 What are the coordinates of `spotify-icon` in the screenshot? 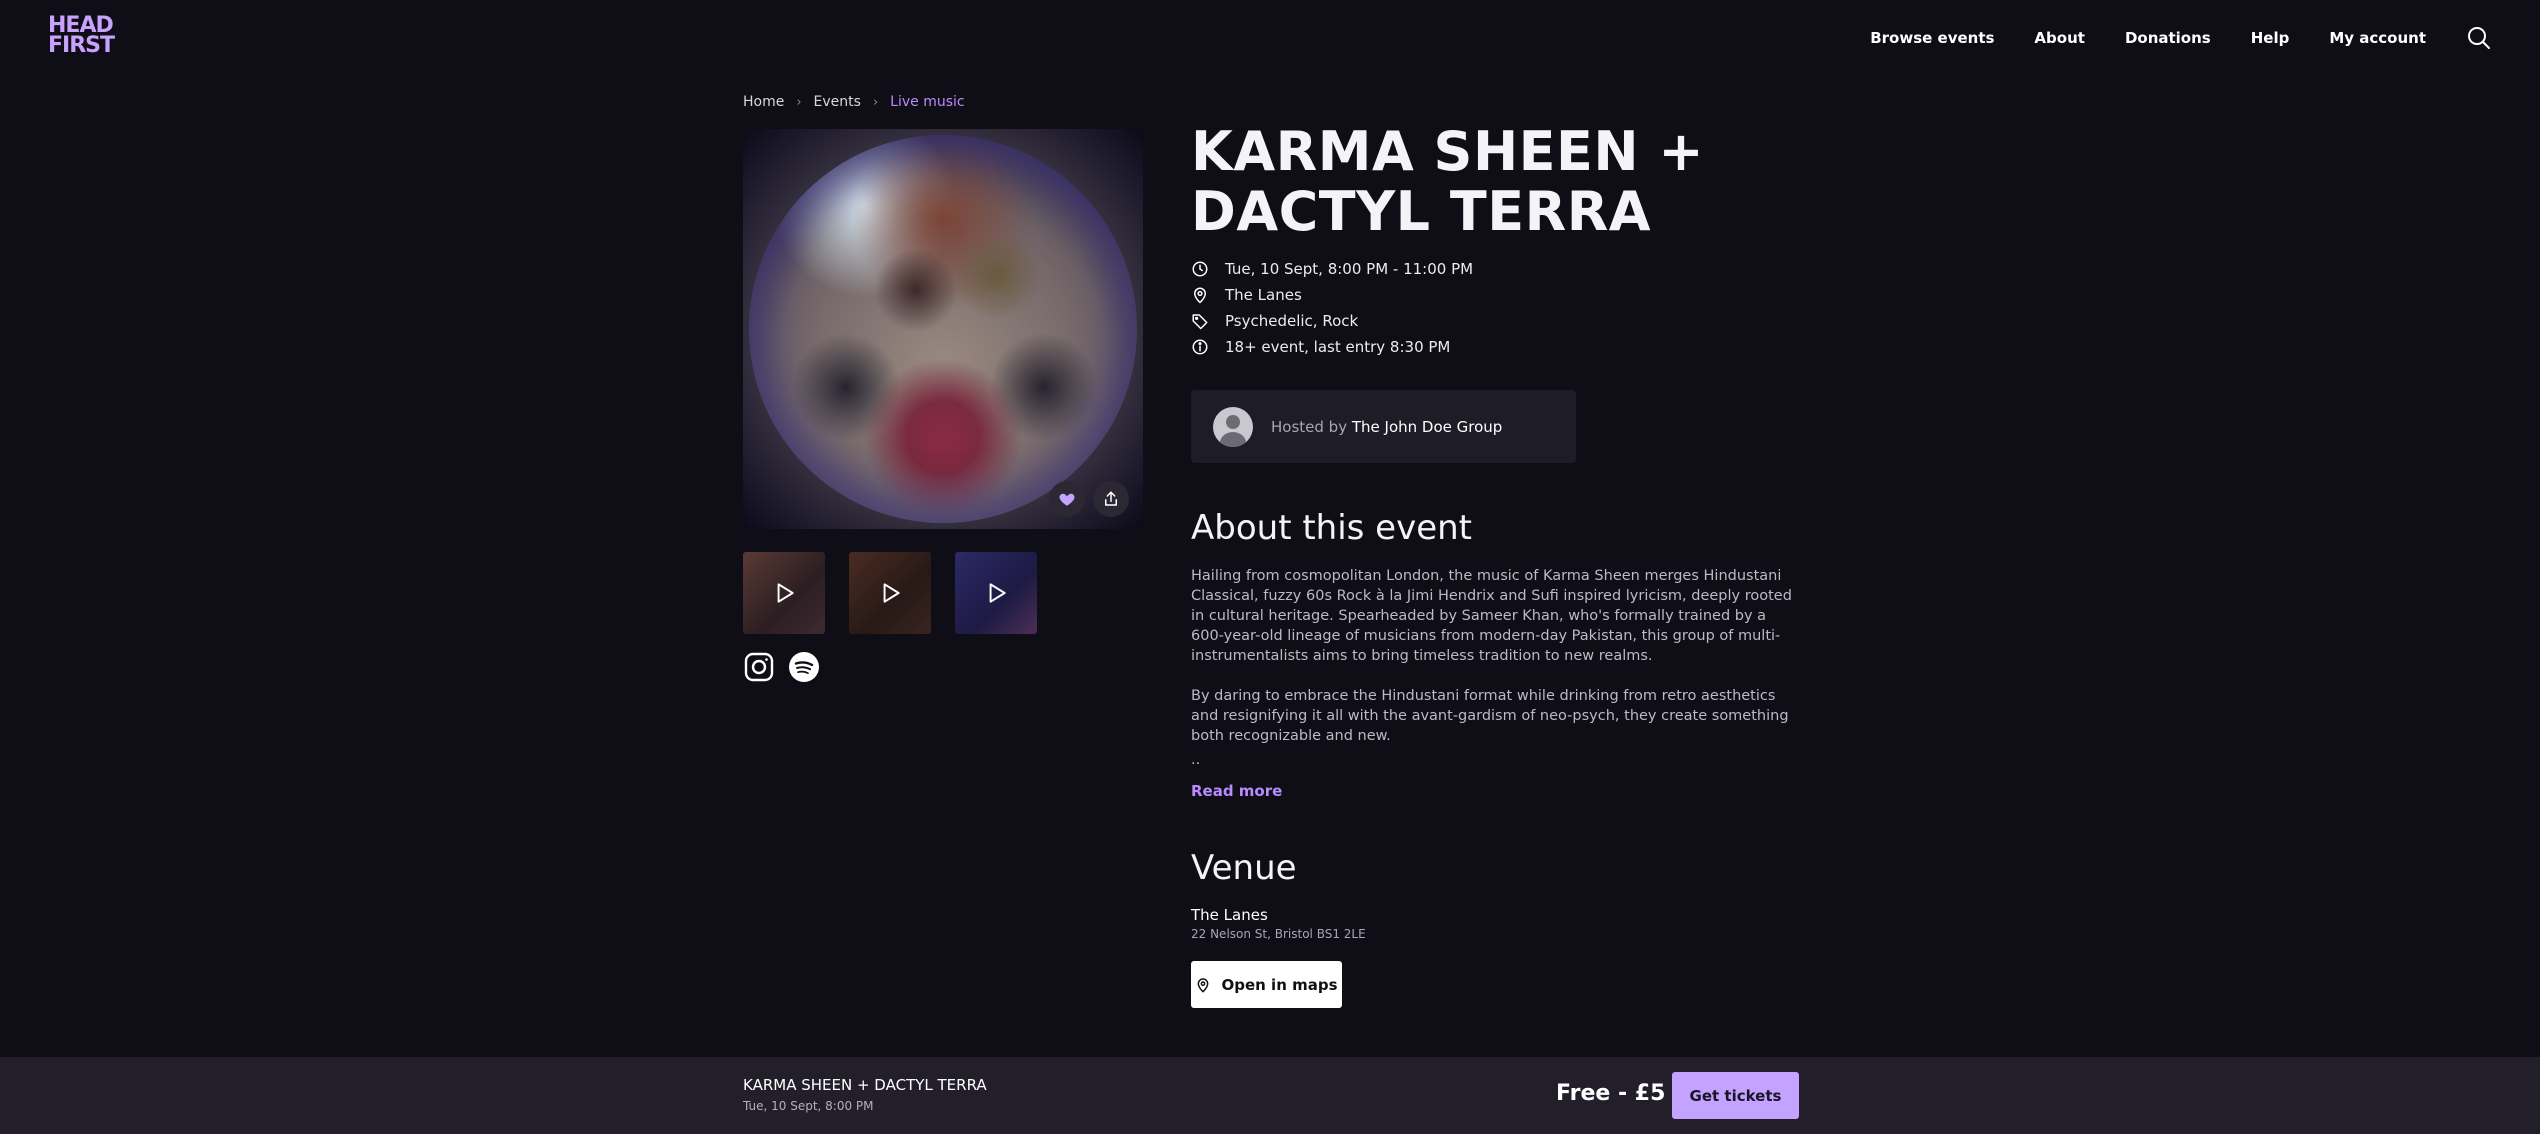 It's located at (804, 667).